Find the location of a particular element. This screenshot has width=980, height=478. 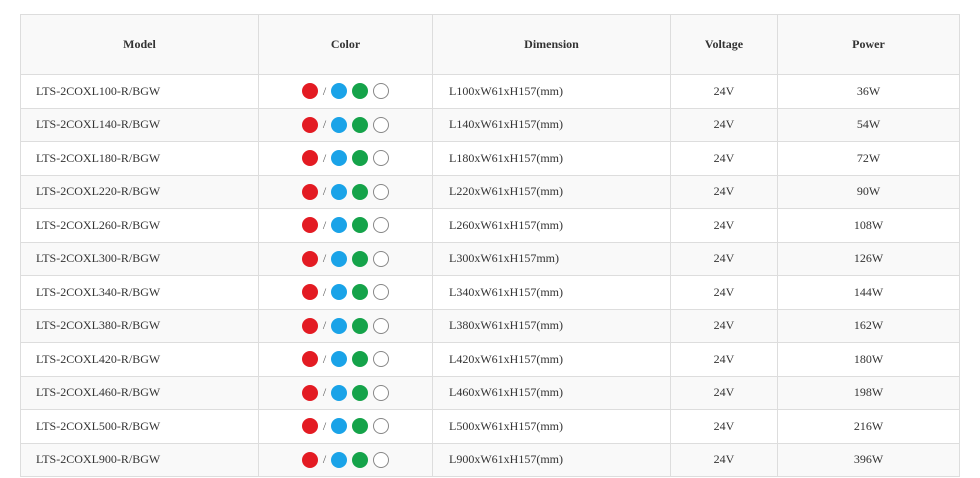

cell-model: LTS-2COXL260-R/BGW is located at coordinates (139, 225).